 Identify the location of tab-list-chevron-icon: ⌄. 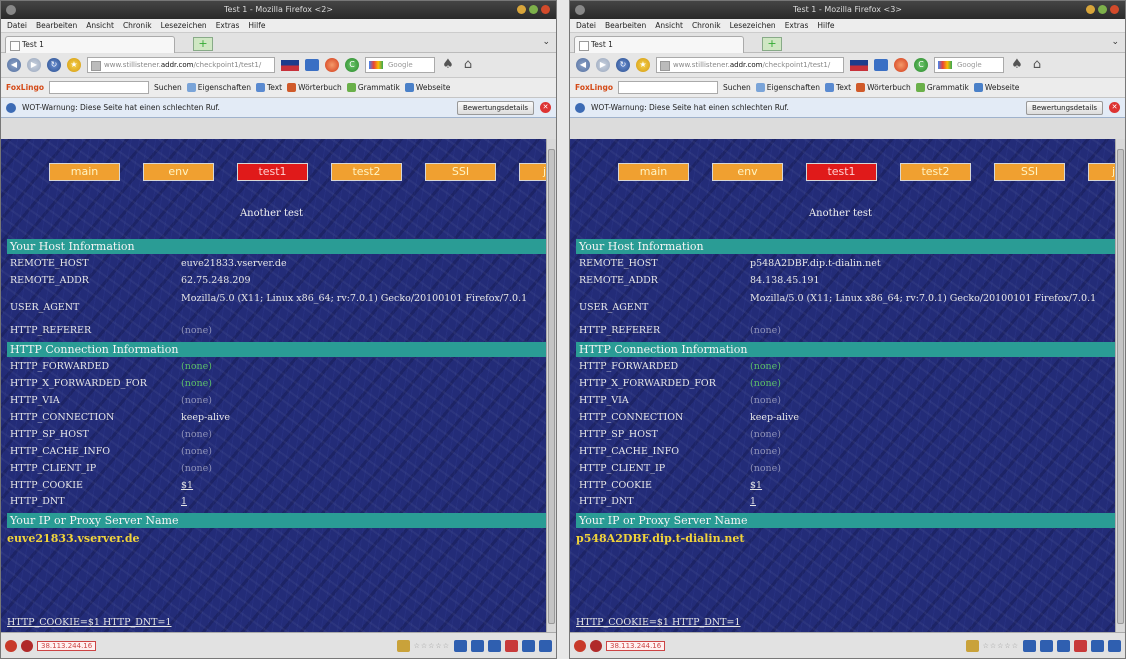
(546, 42).